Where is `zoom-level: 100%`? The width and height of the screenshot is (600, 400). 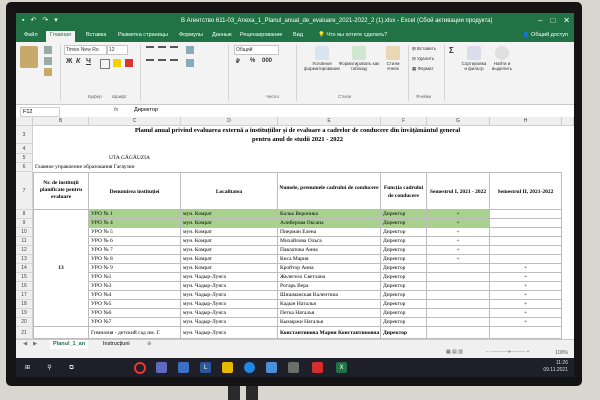
zoom-level: 100% is located at coordinates (561, 353).